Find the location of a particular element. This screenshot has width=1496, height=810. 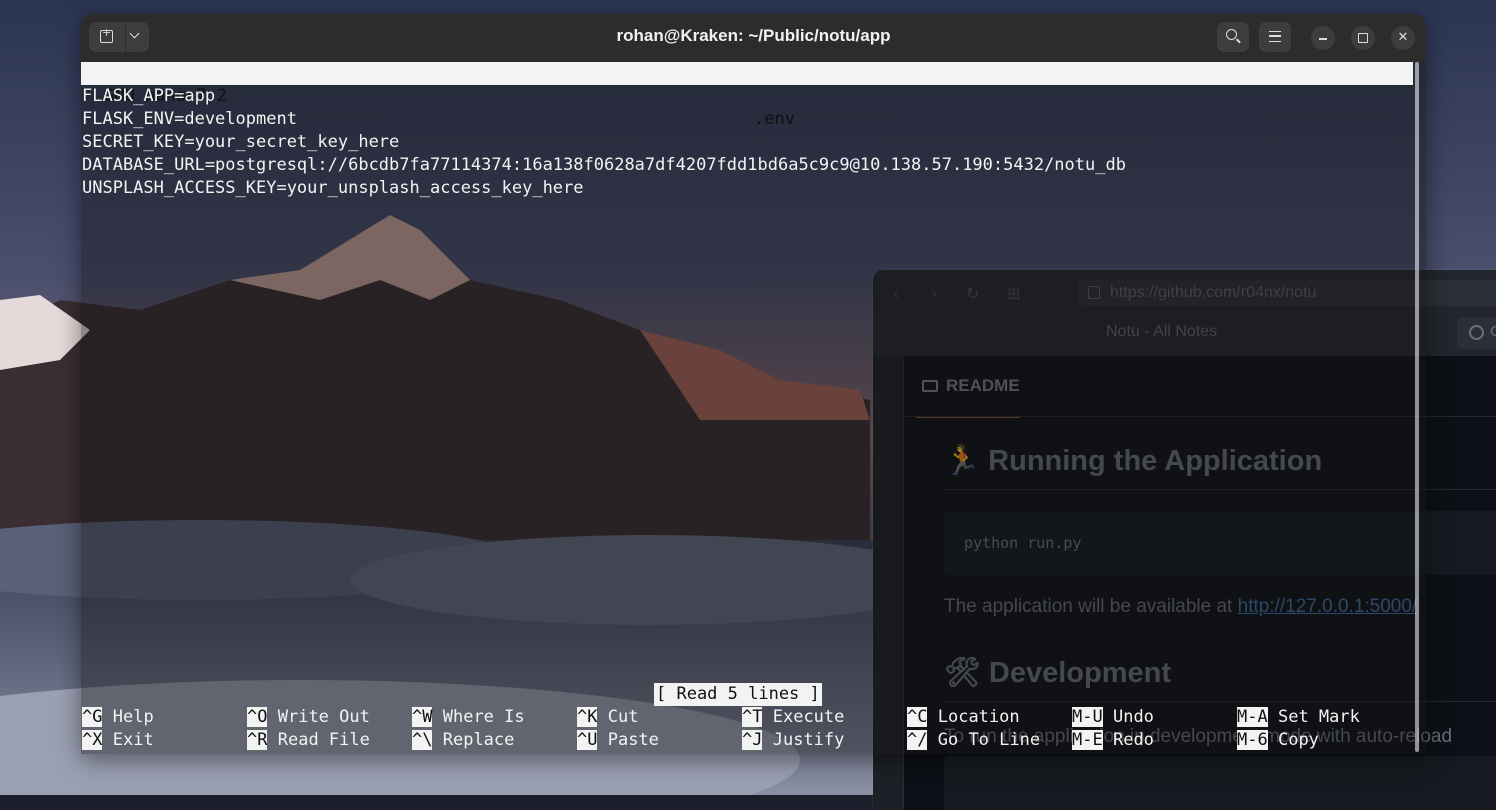

shortcut-help: ^G Help is located at coordinates (118, 717).